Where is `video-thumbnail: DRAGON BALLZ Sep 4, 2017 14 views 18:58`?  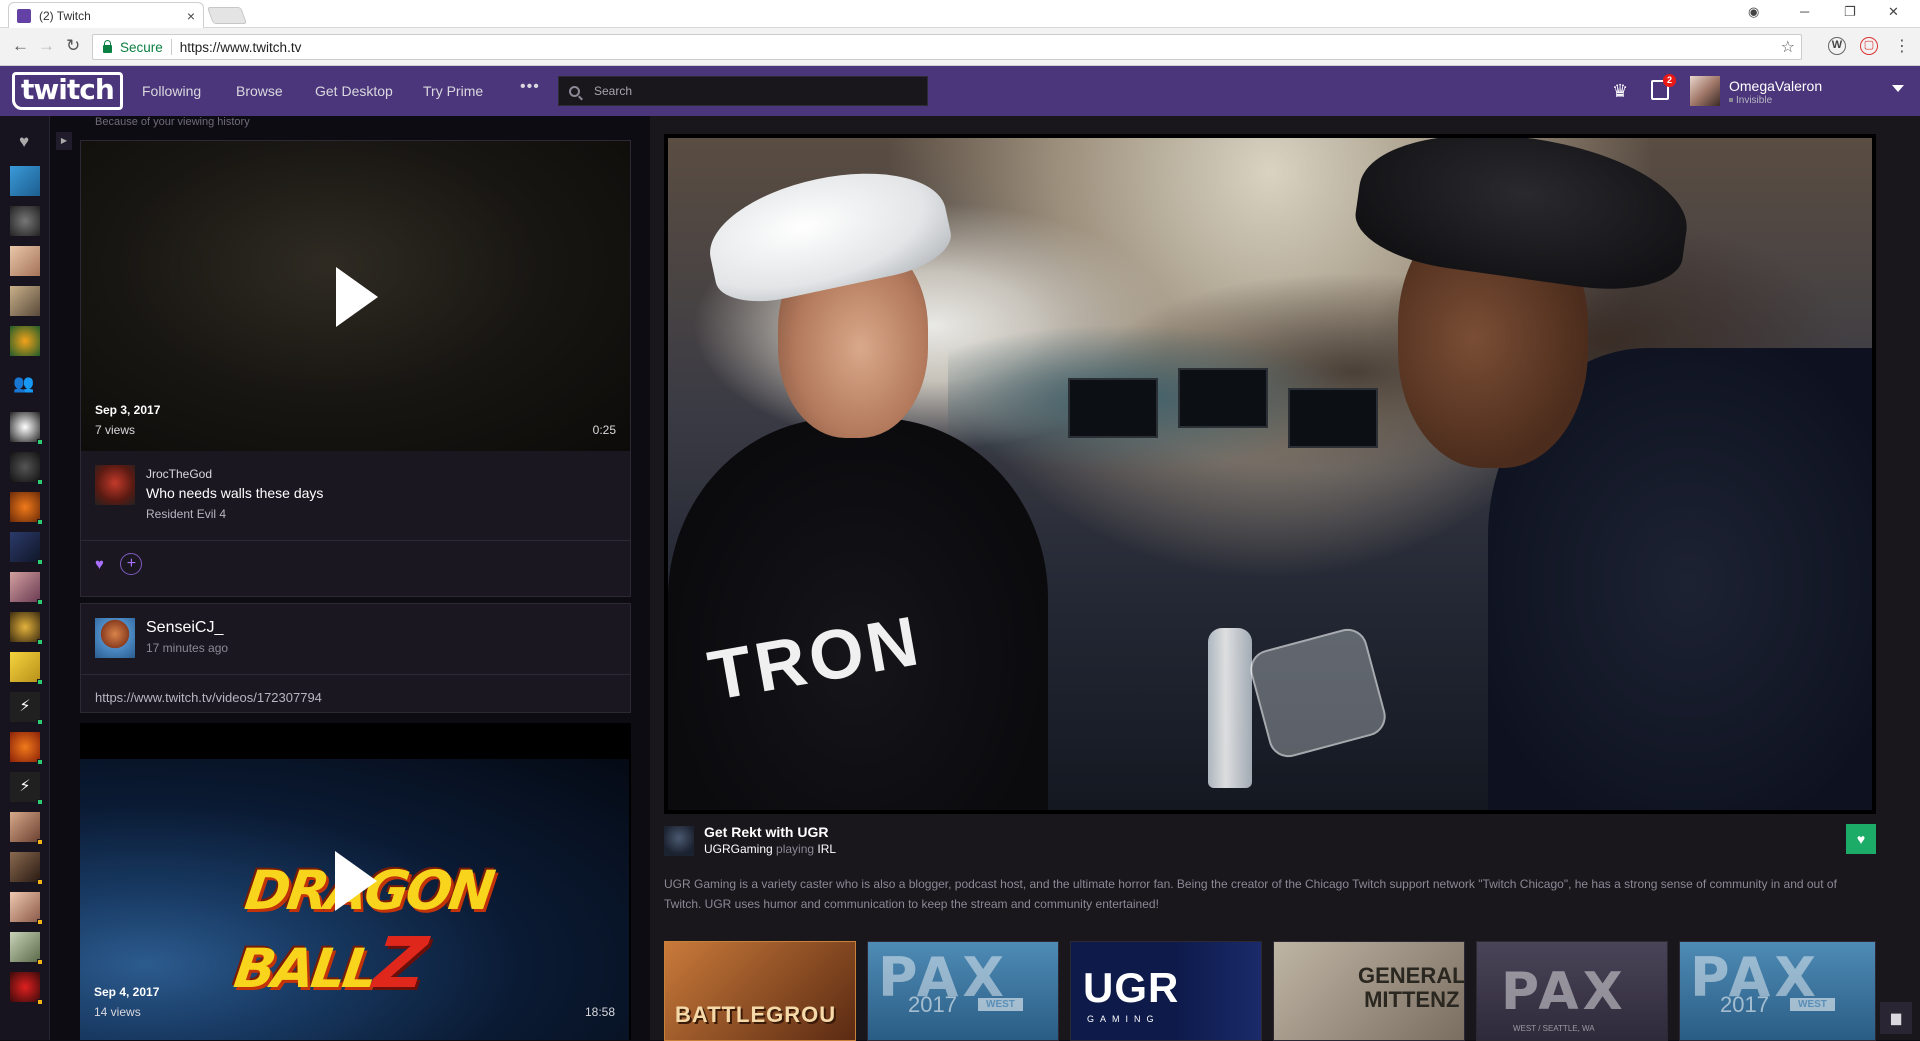
video-thumbnail: DRAGON BALLZ Sep 4, 2017 14 views 18:58 is located at coordinates (354, 899).